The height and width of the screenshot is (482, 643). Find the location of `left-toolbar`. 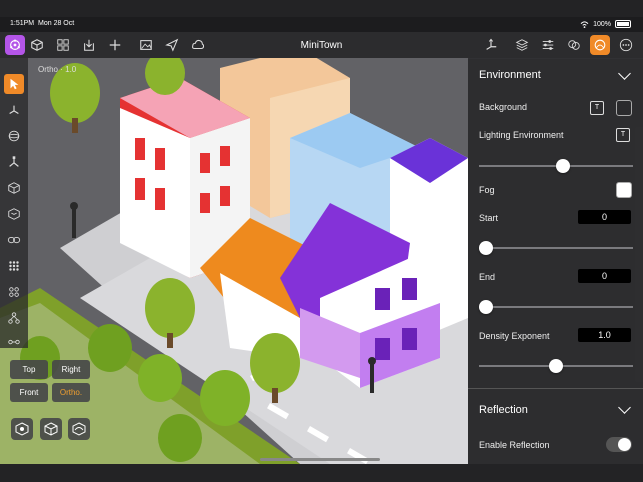

left-toolbar is located at coordinates (14, 203).